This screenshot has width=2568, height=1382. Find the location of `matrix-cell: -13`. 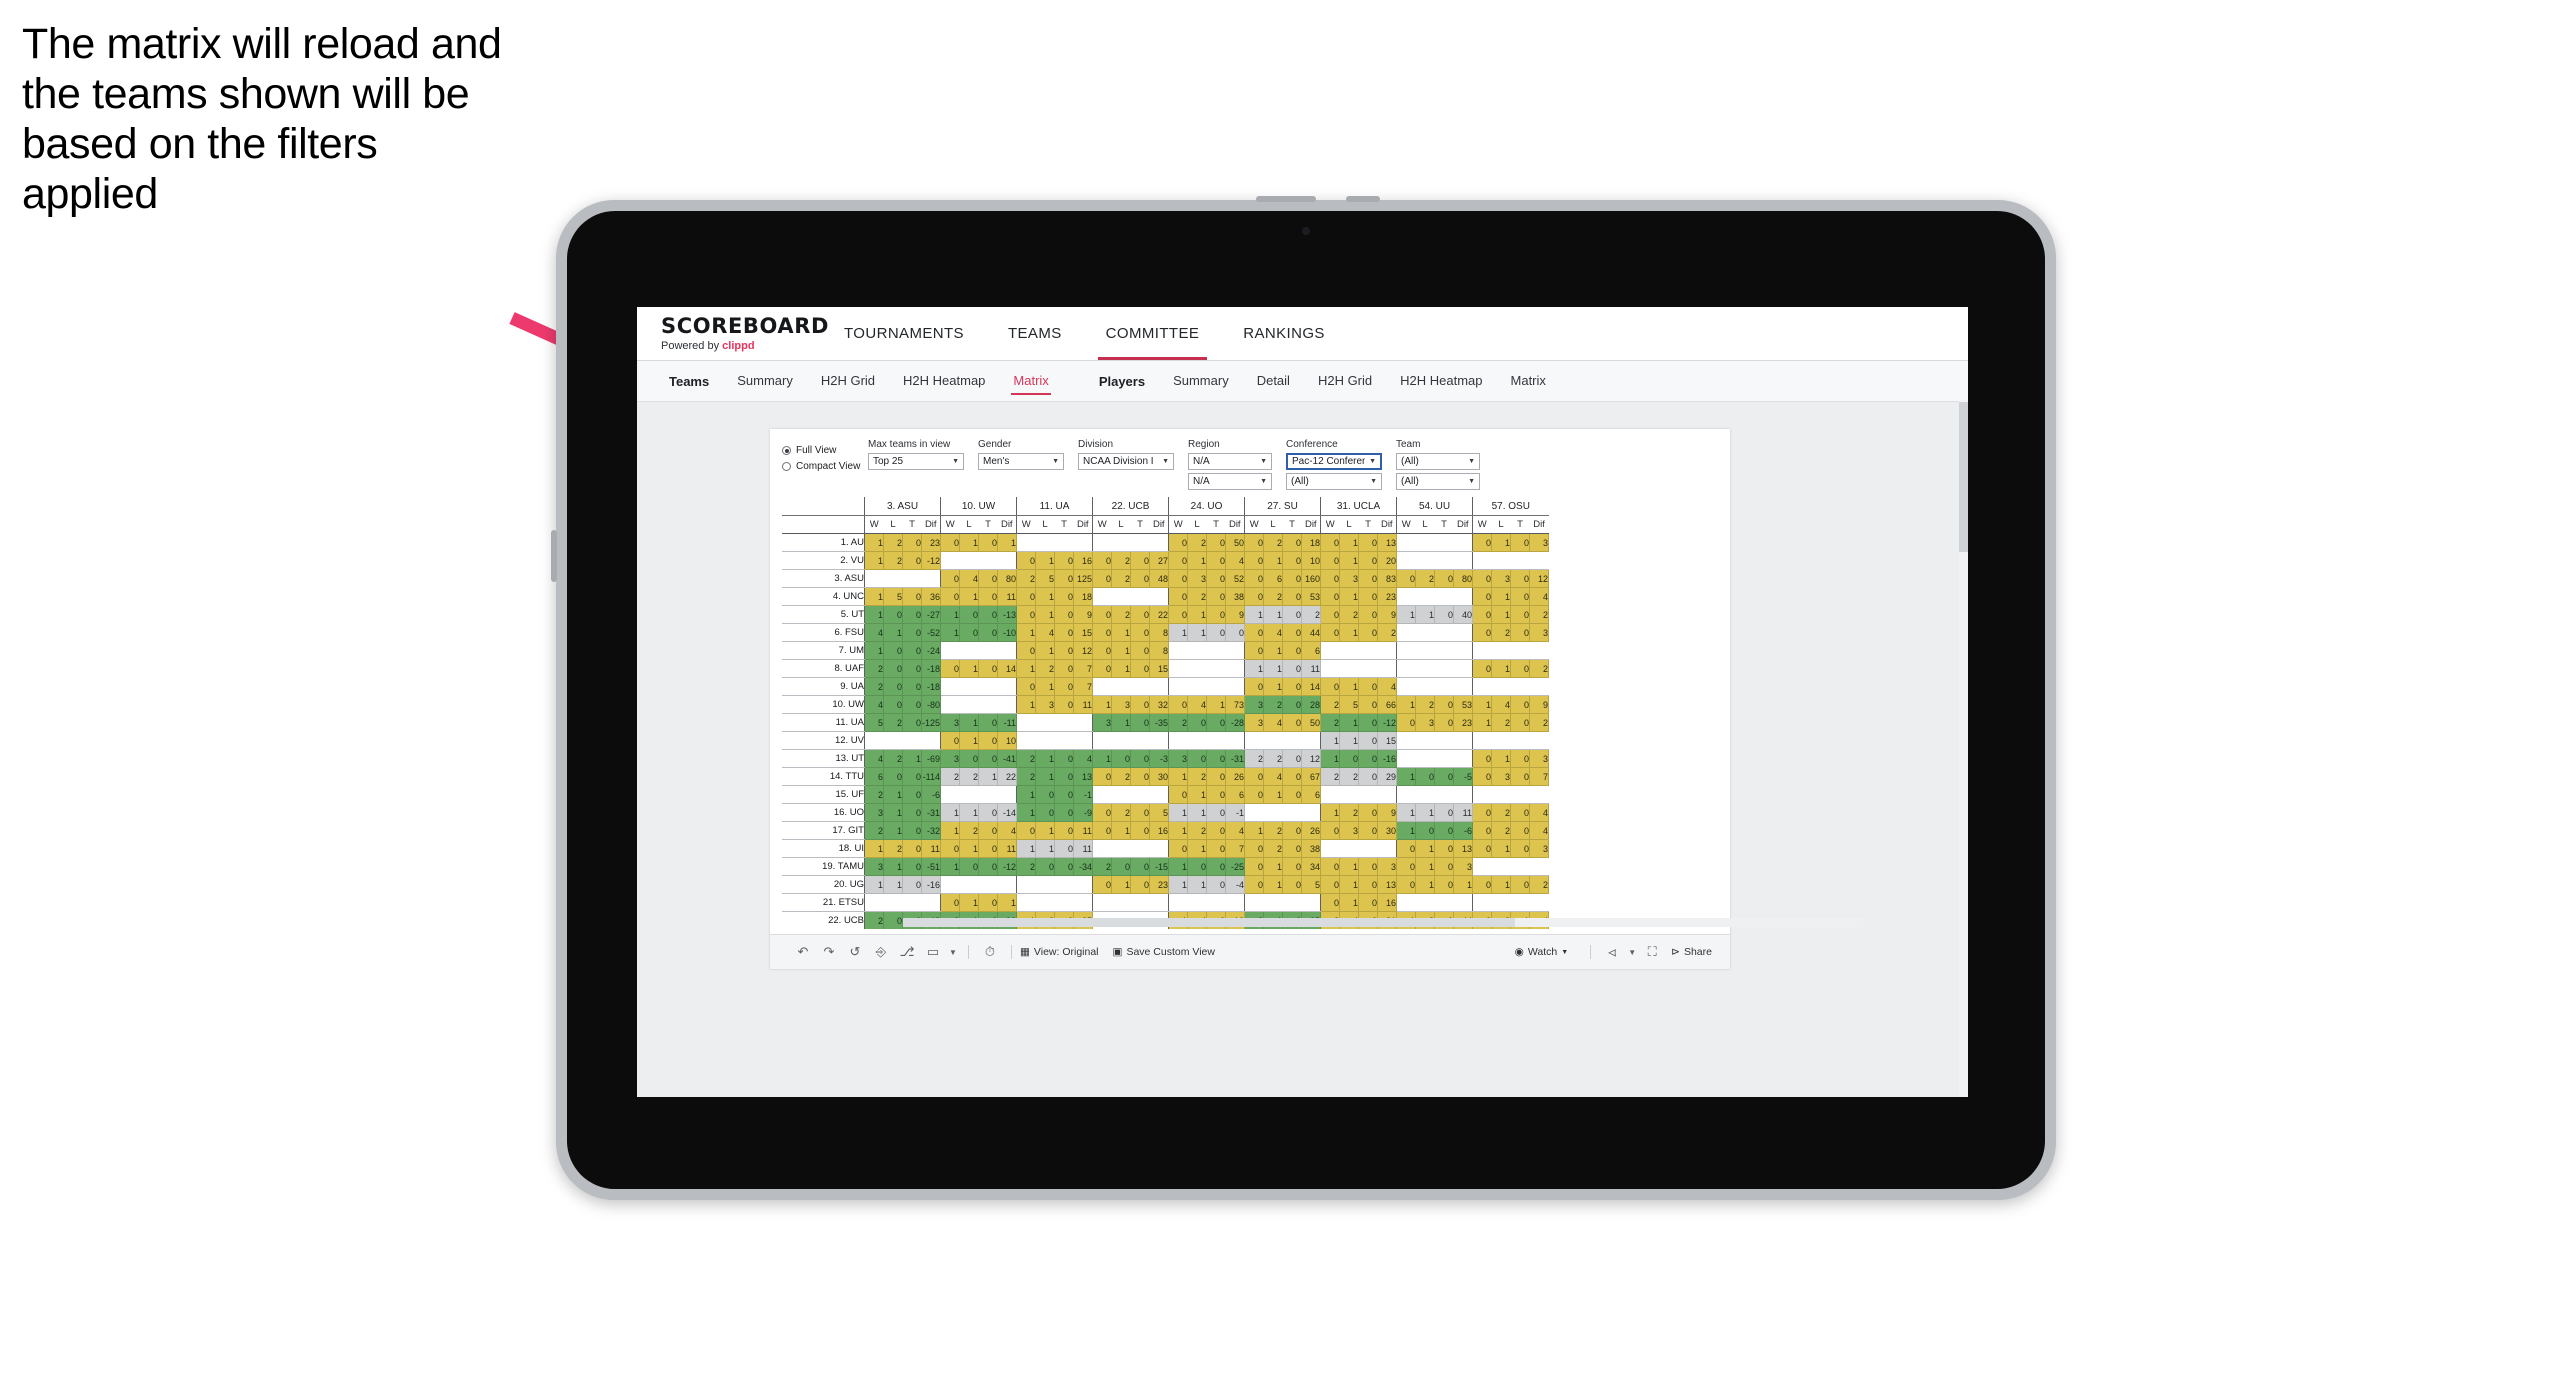

matrix-cell: -13 is located at coordinates (1007, 614).